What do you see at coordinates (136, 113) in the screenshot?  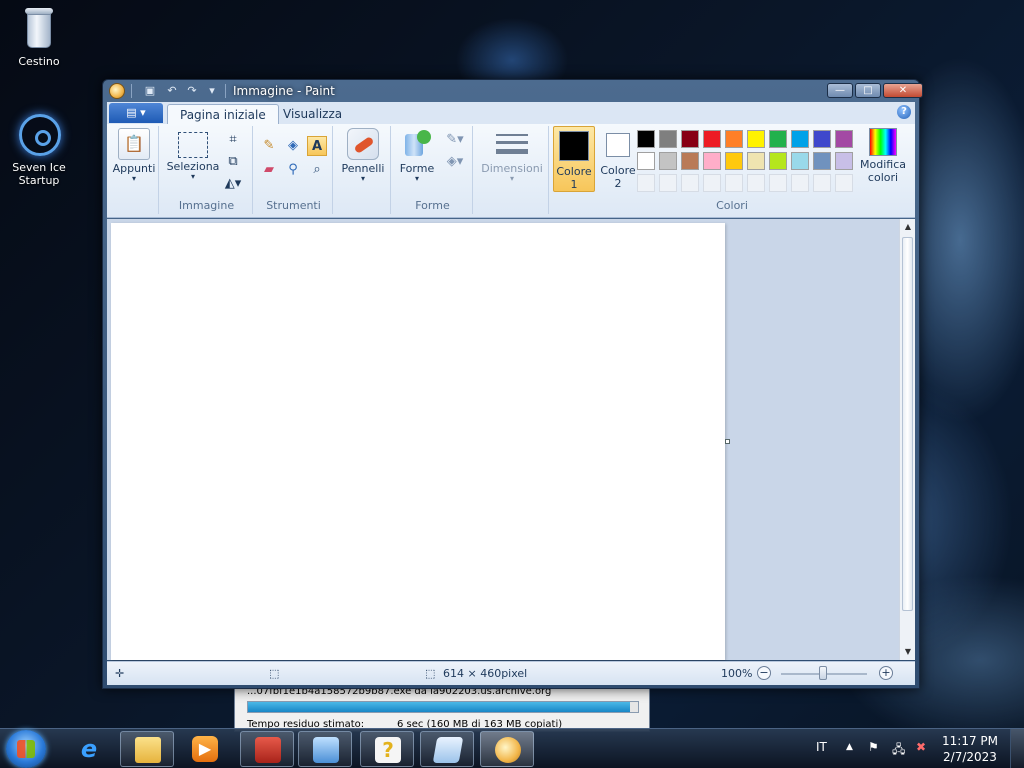 I see `paint-menu-button: ▤ ▾` at bounding box center [136, 113].